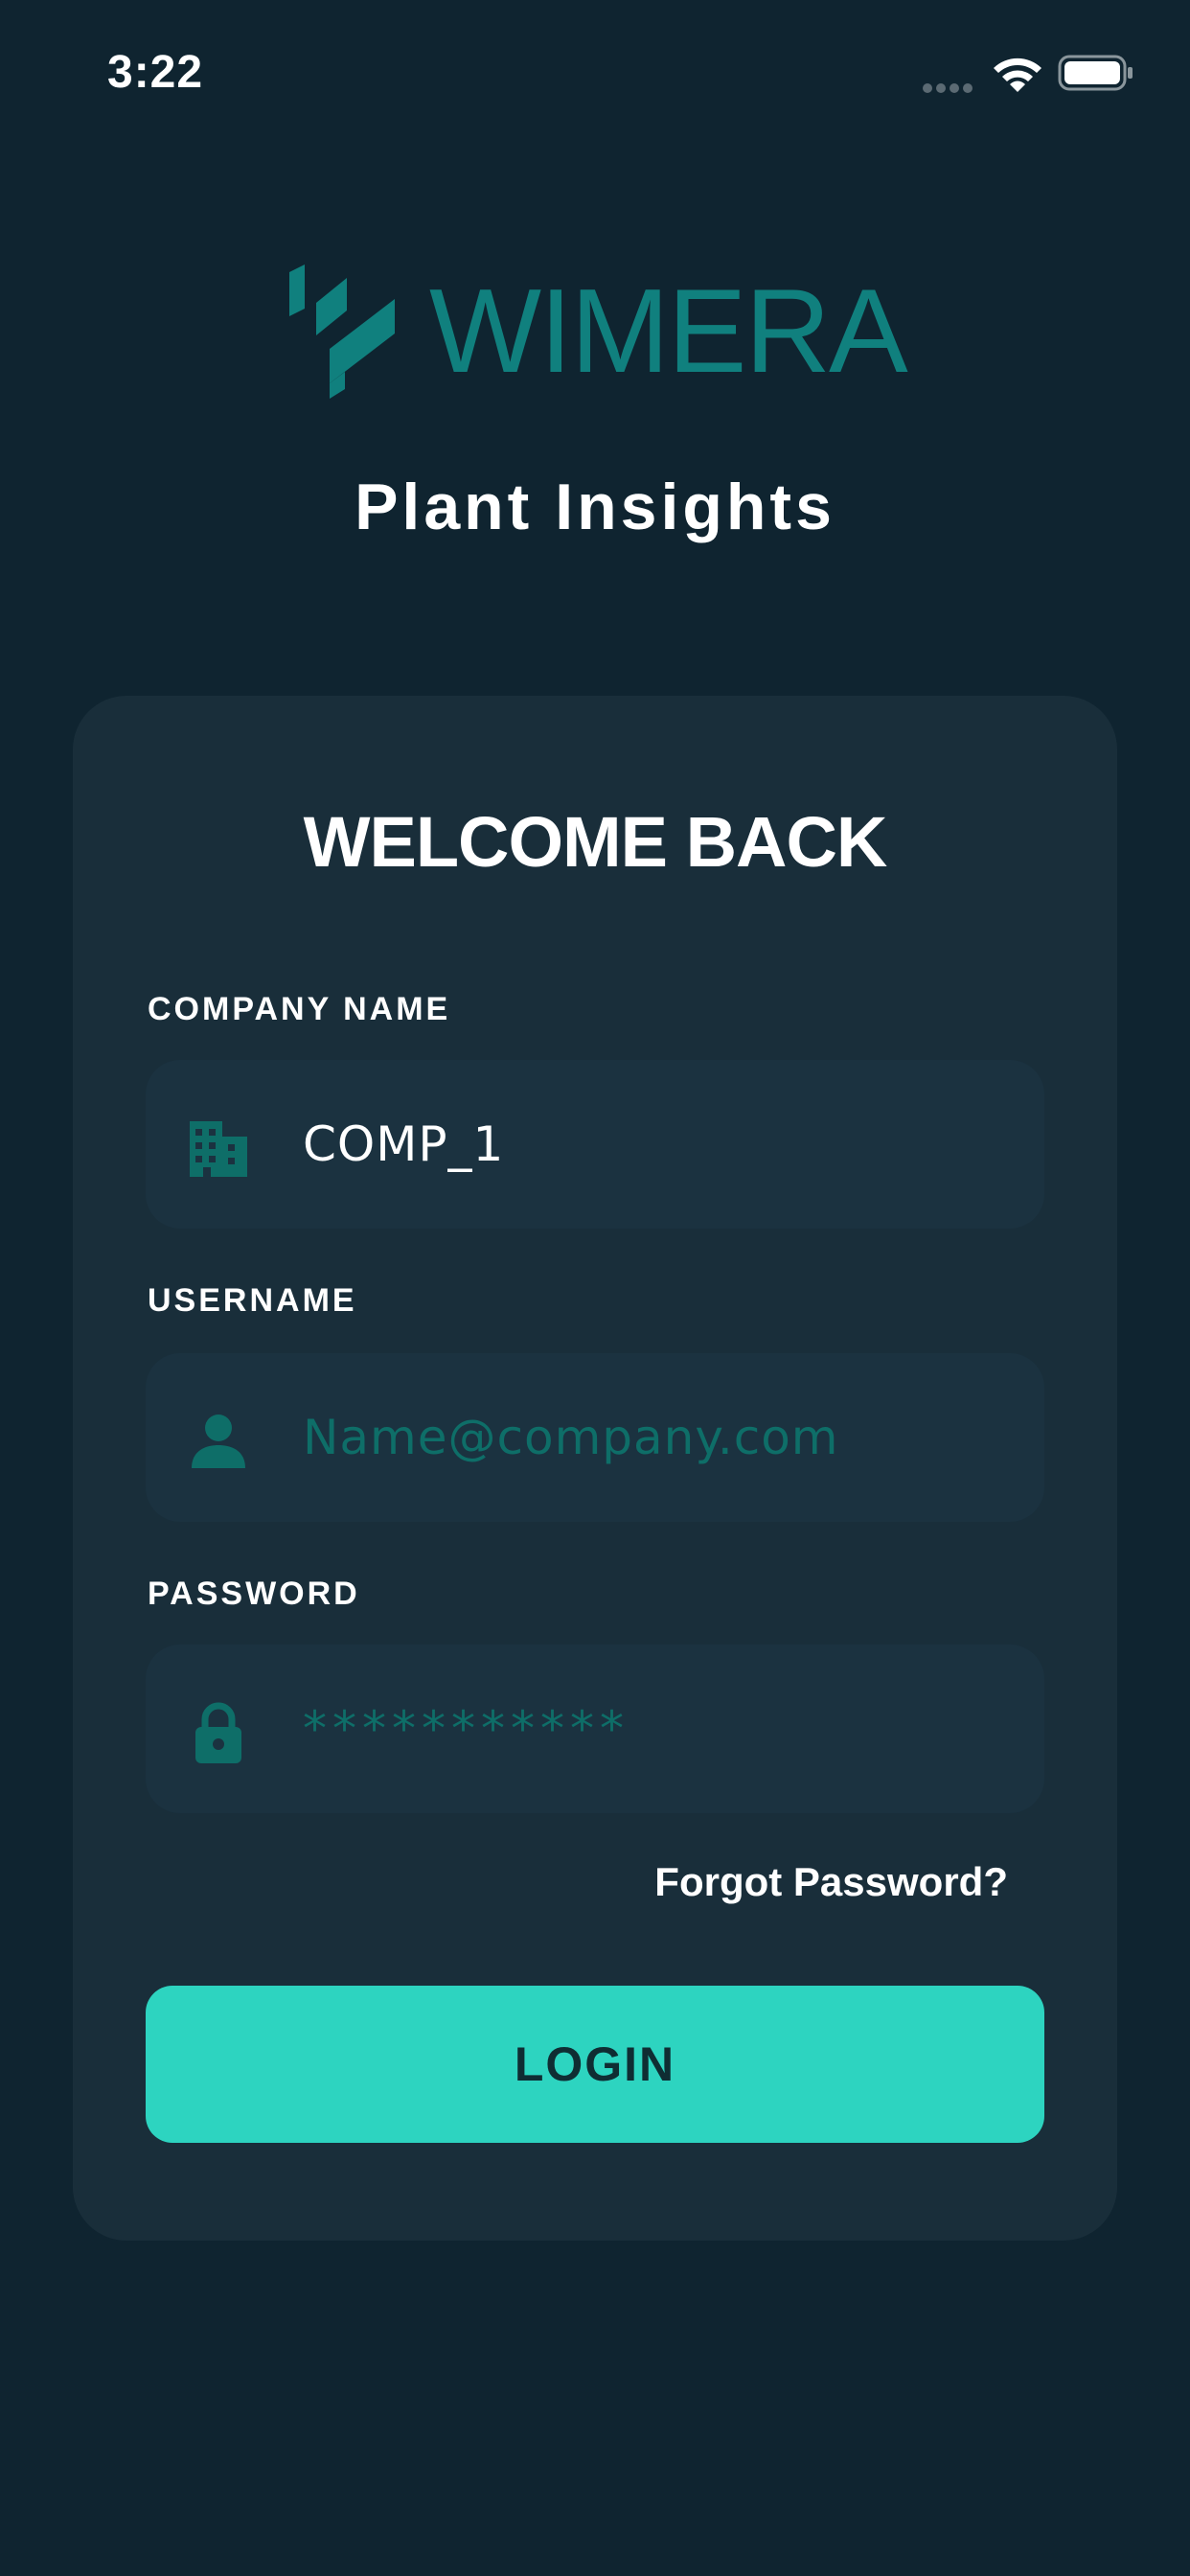  What do you see at coordinates (218, 1149) in the screenshot?
I see `building-icon` at bounding box center [218, 1149].